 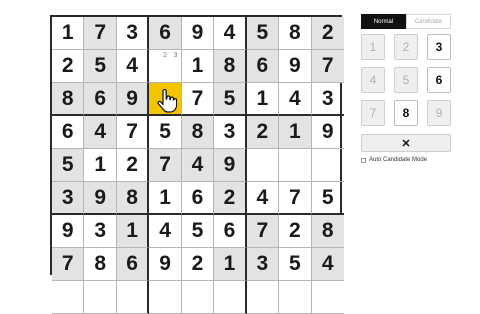 What do you see at coordinates (439, 113) in the screenshot?
I see `number-key-9: 9` at bounding box center [439, 113].